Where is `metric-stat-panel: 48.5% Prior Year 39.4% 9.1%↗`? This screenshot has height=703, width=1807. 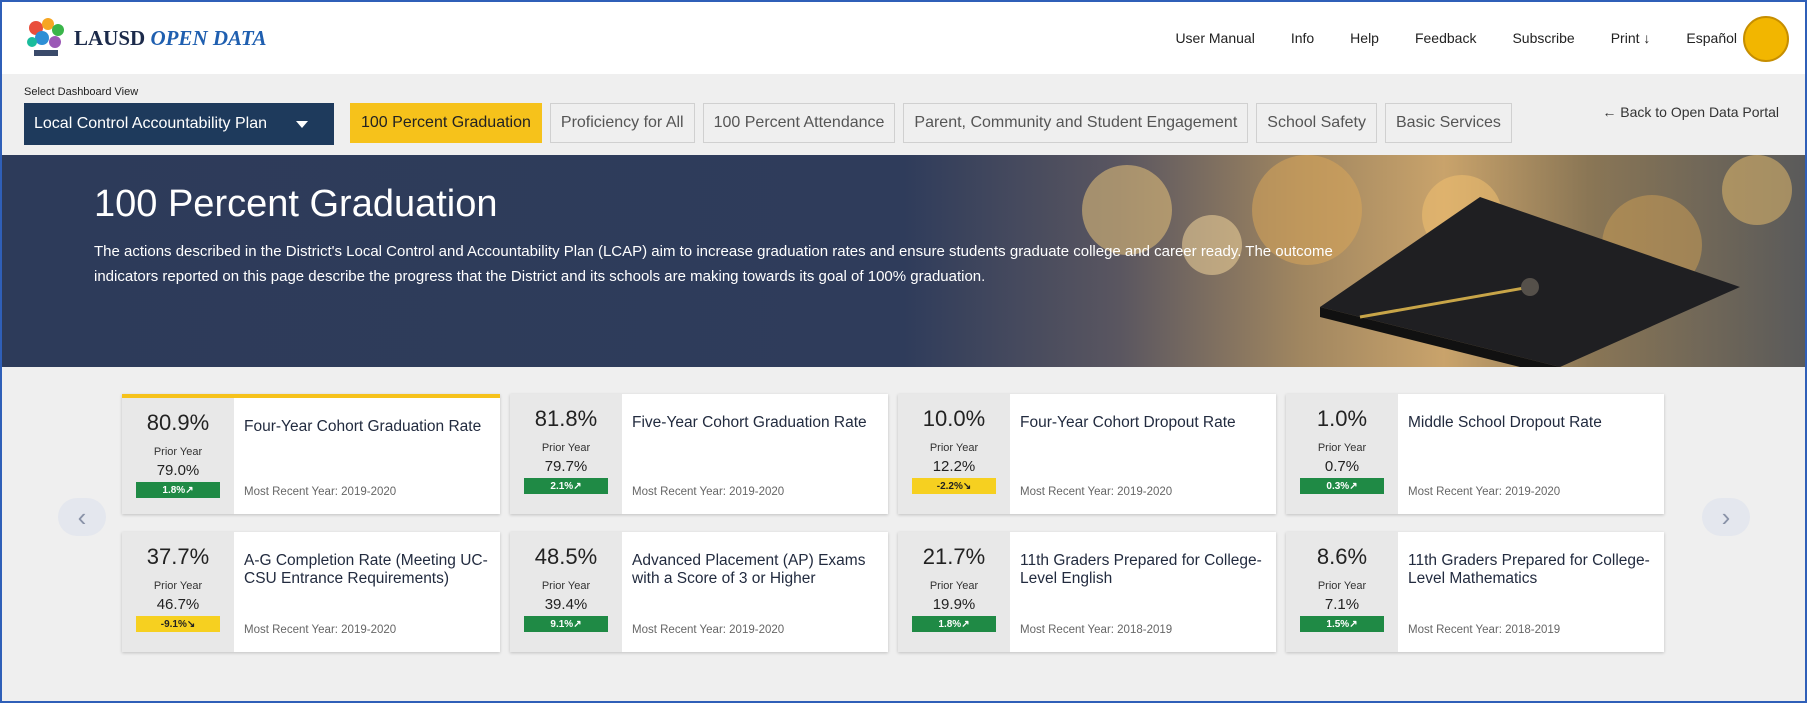 metric-stat-panel: 48.5% Prior Year 39.4% 9.1%↗ is located at coordinates (566, 592).